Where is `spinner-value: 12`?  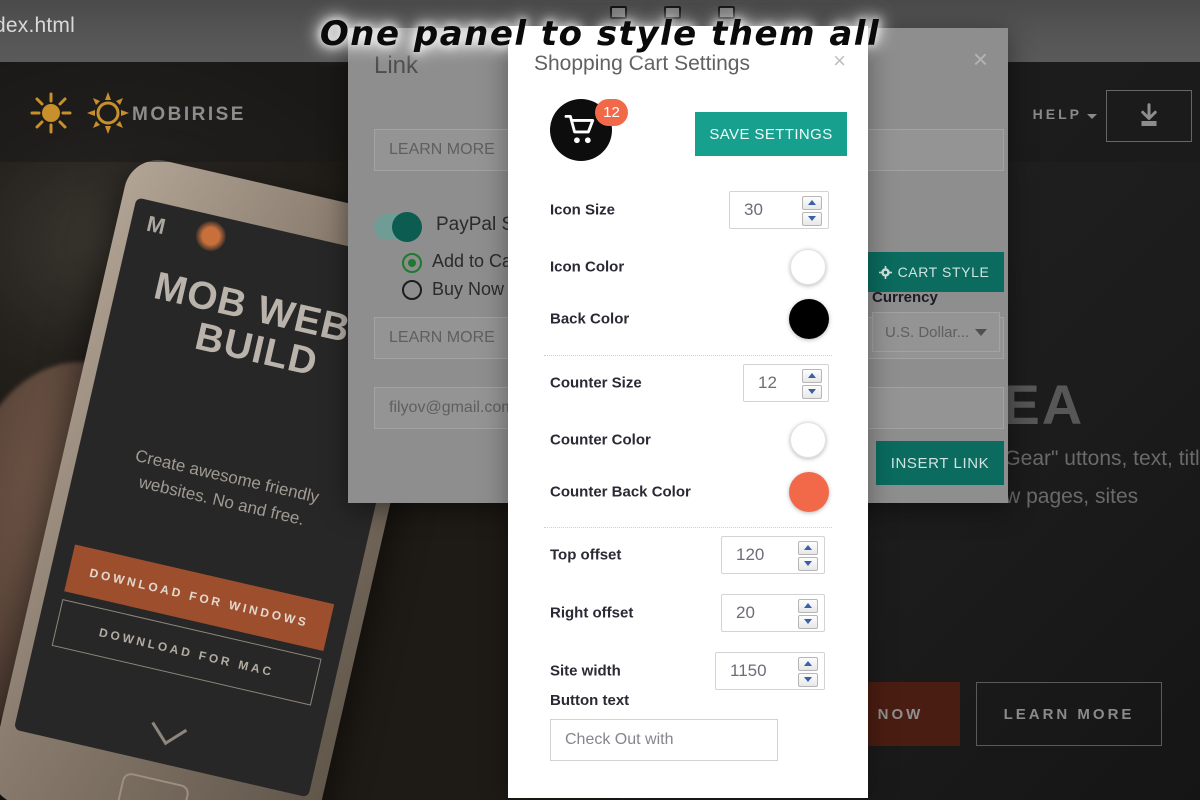 spinner-value: 12 is located at coordinates (767, 382).